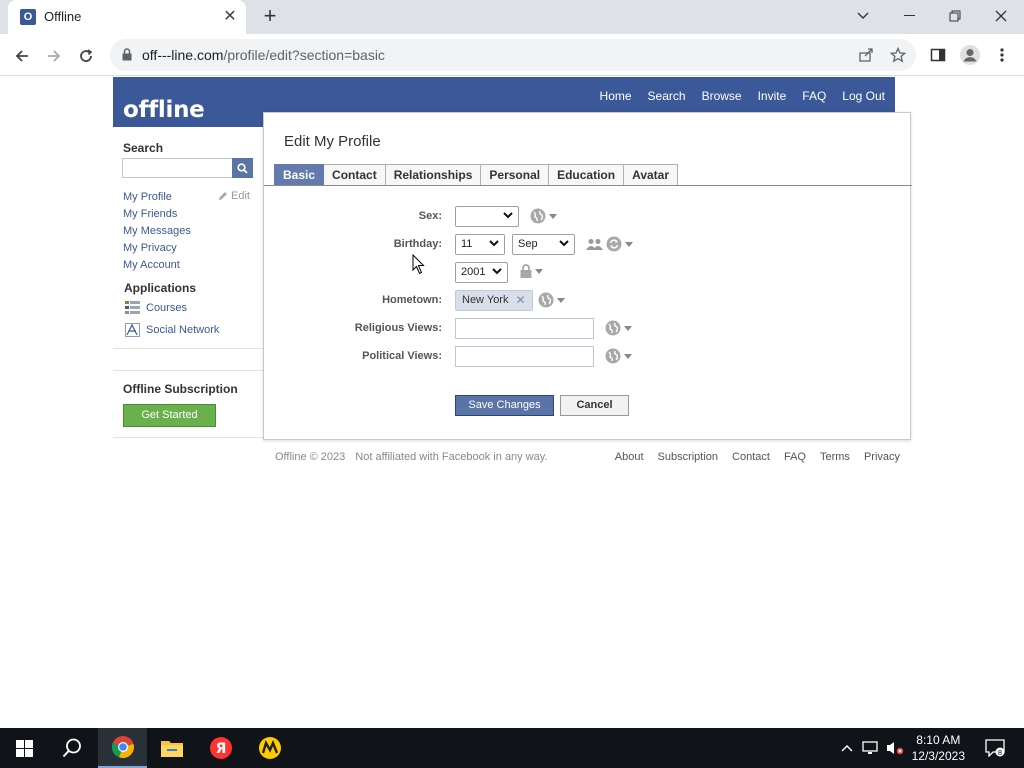 This screenshot has width=1024, height=768. I want to click on globe-icon, so click(546, 300).